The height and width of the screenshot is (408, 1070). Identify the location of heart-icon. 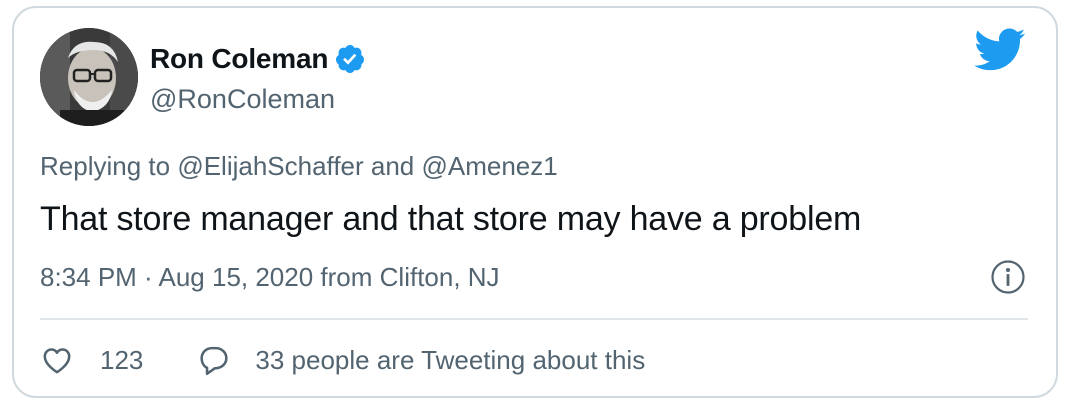
(57, 360).